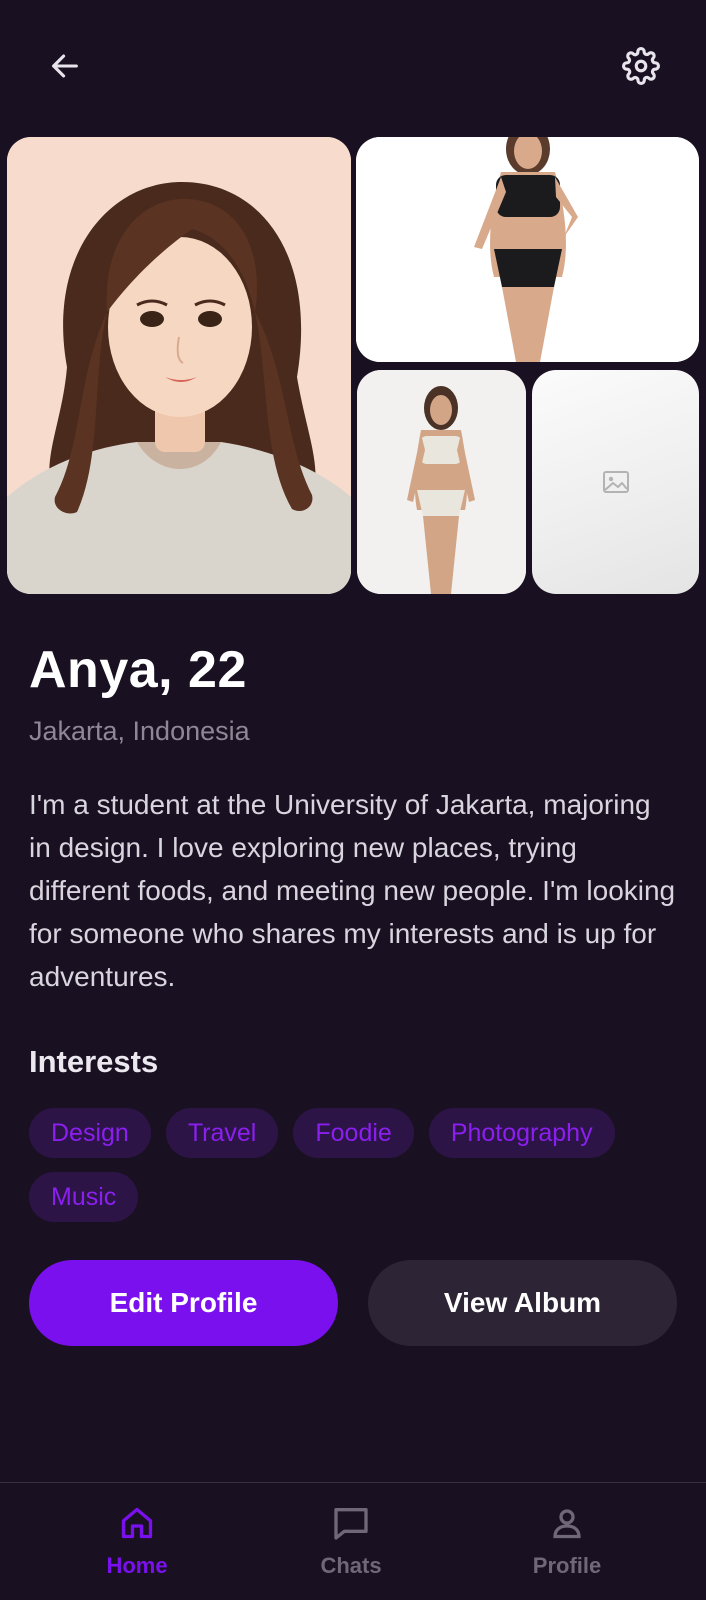  Describe the element at coordinates (359, 1165) in the screenshot. I see `interest-chips: Design Travel Foodie Photography Music` at that location.